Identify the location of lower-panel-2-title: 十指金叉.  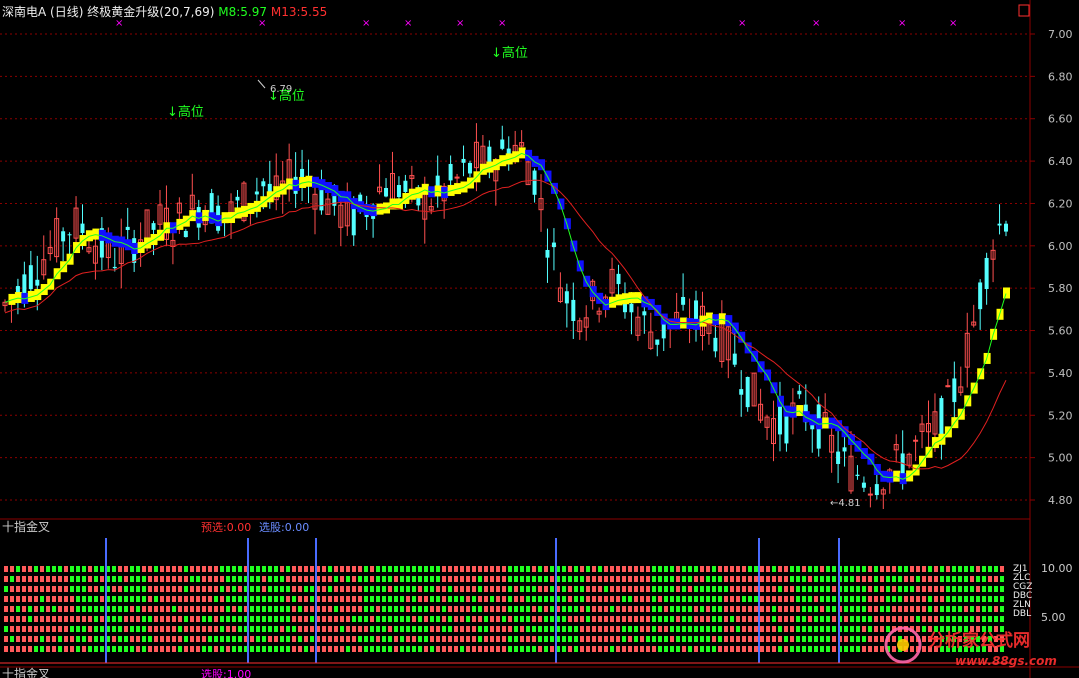
(26, 672).